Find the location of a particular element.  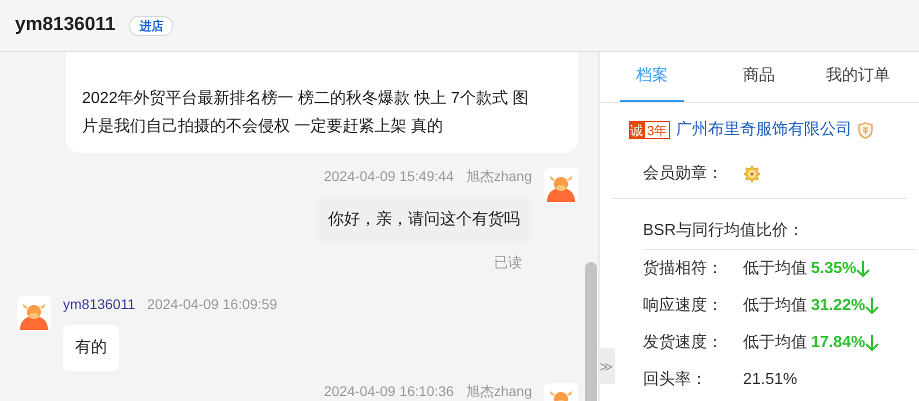

field-label: 响应速度： is located at coordinates (683, 306).